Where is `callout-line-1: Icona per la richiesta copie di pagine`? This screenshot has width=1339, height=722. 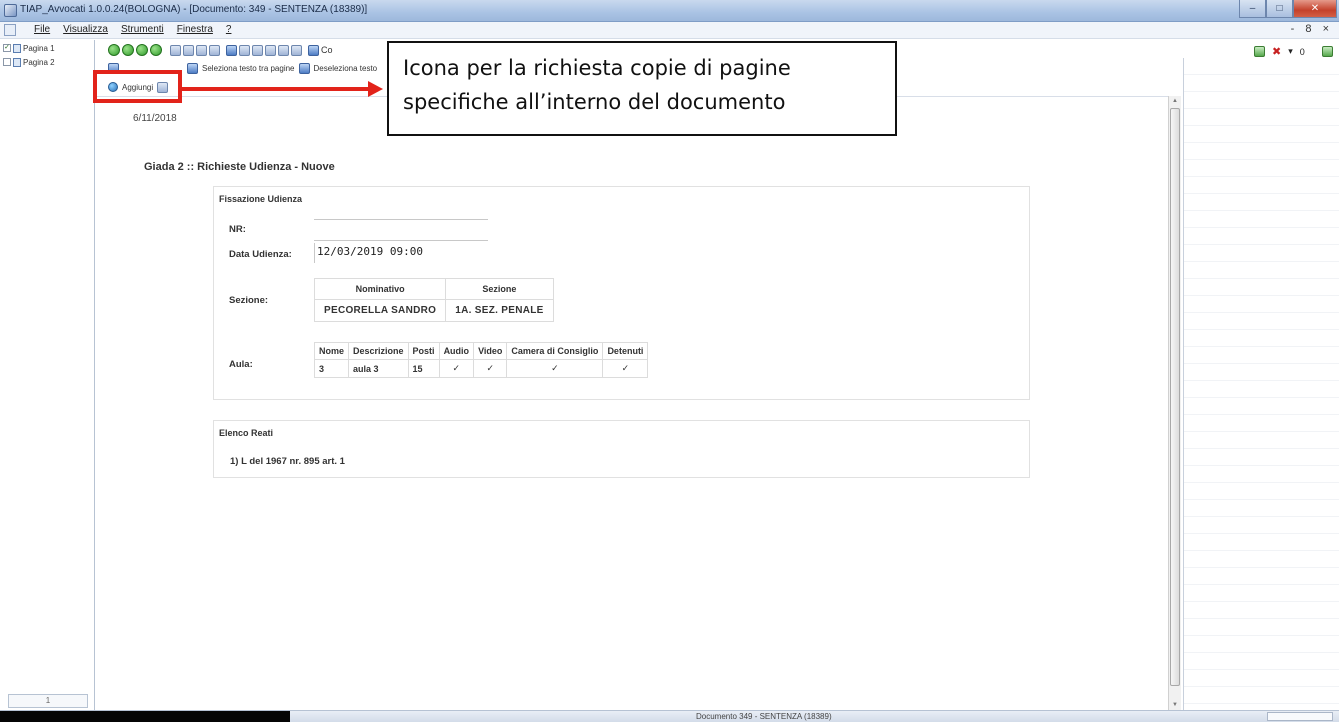 callout-line-1: Icona per la richiesta copie di pagine is located at coordinates (597, 68).